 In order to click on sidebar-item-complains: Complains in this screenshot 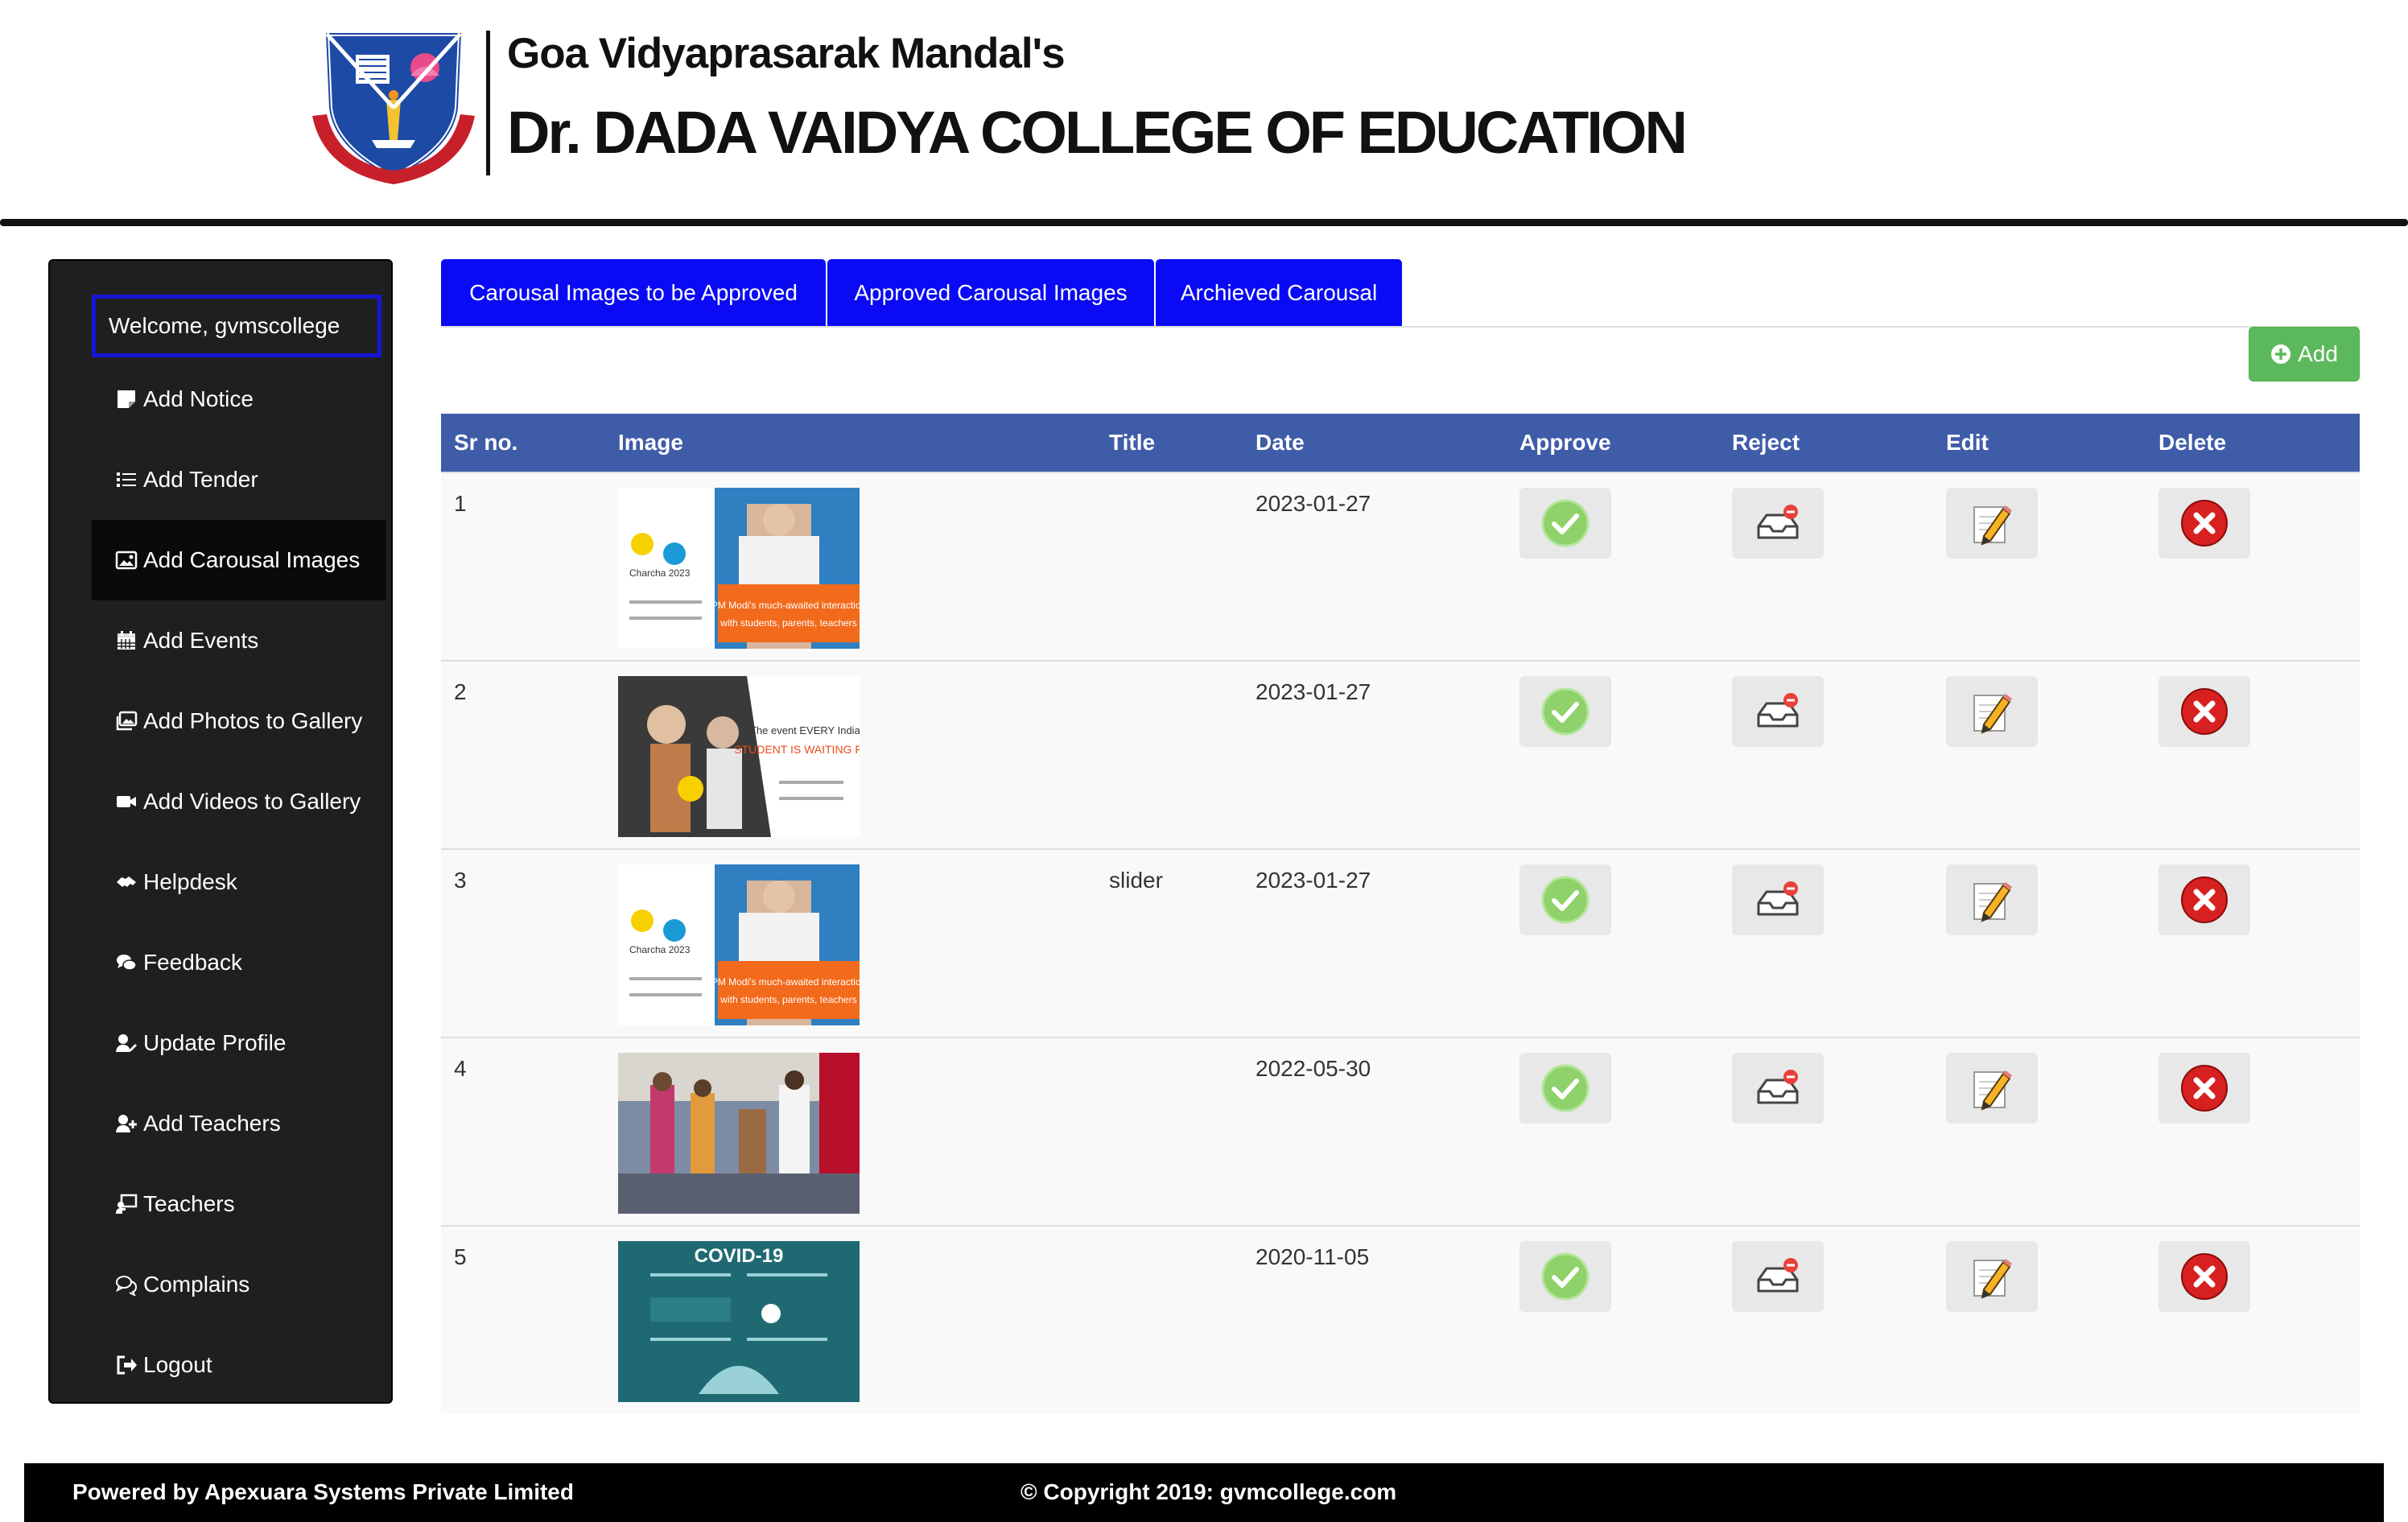, I will do `click(239, 1284)`.